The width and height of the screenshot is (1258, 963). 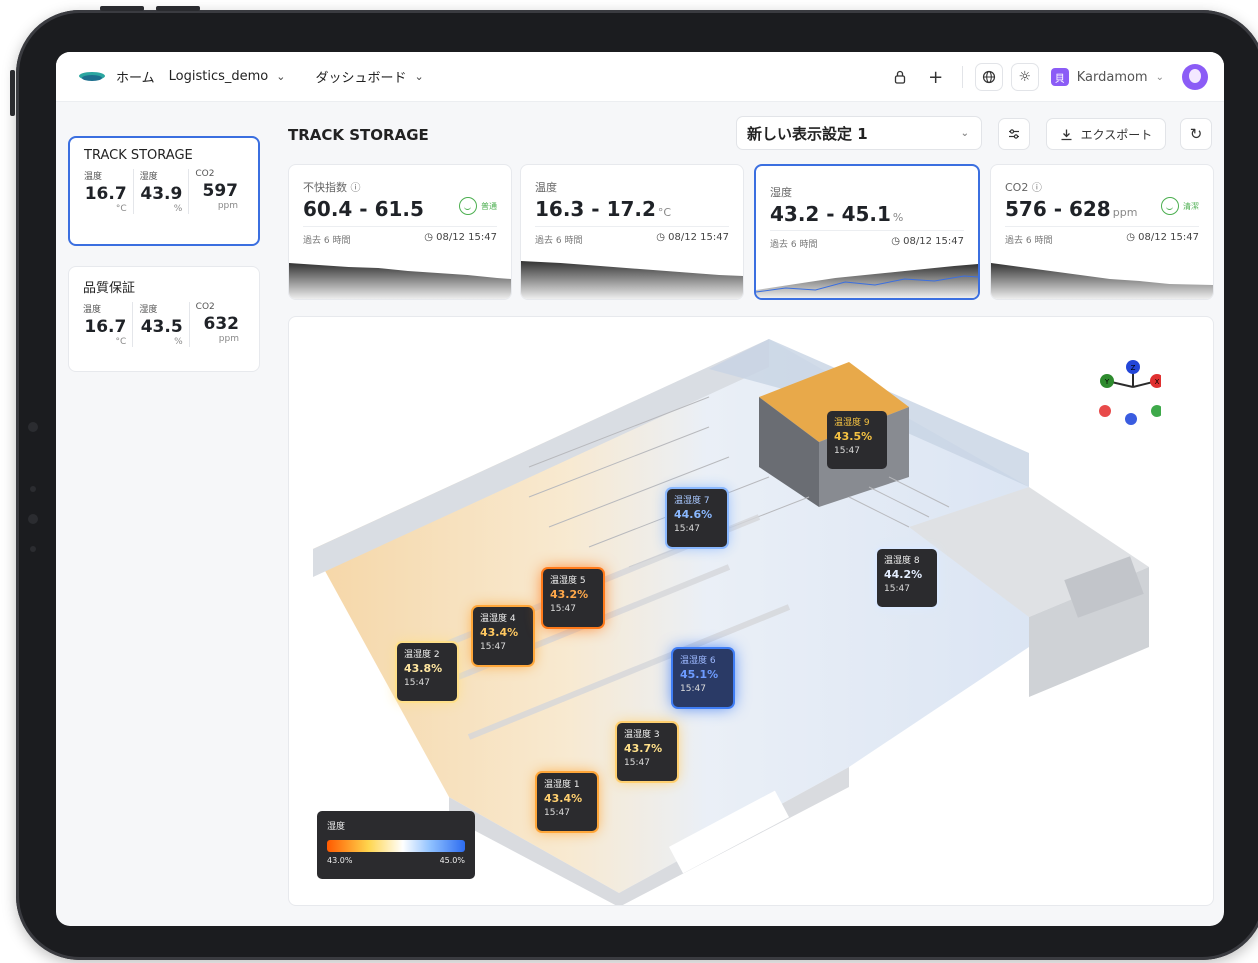 I want to click on user-menu: 貝 Kardamom ⌄, so click(x=1107, y=77).